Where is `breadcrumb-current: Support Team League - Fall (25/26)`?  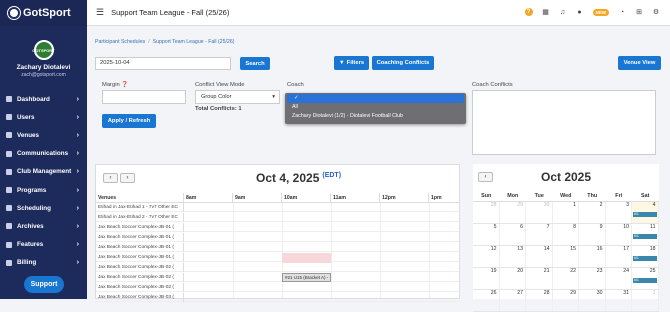
breadcrumb-current: Support Team League - Fall (25/26) is located at coordinates (194, 42).